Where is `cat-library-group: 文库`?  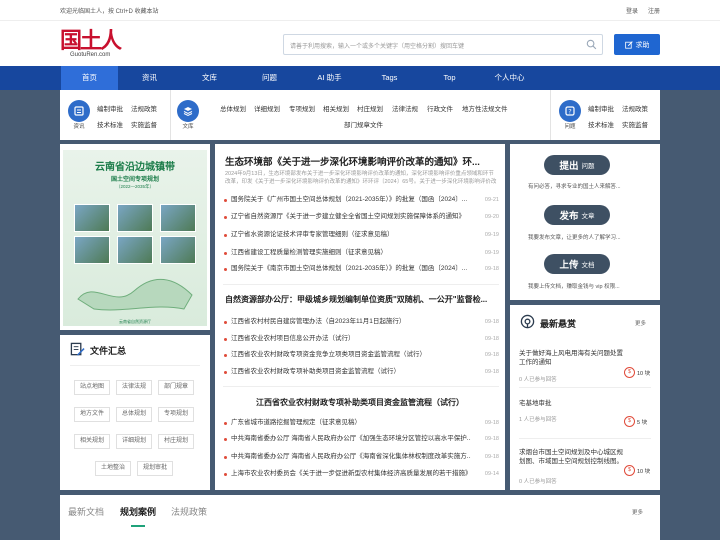 cat-library-group: 文库 is located at coordinates (188, 115).